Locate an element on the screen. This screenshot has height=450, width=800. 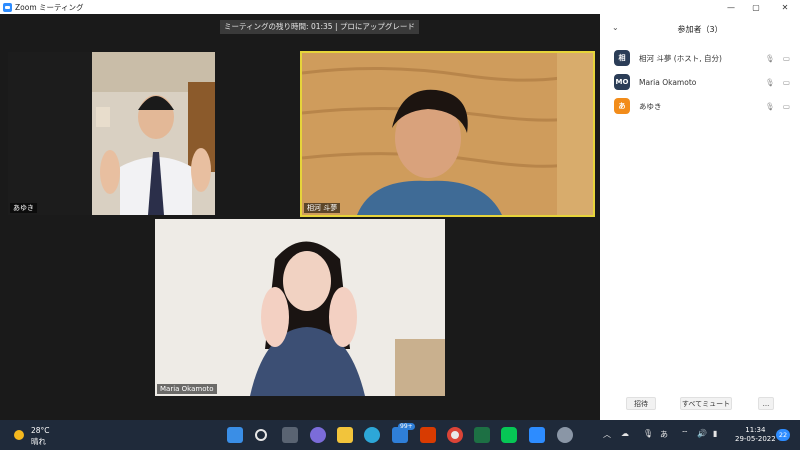
volume-icon: 🔊 is located at coordinates (702, 433).